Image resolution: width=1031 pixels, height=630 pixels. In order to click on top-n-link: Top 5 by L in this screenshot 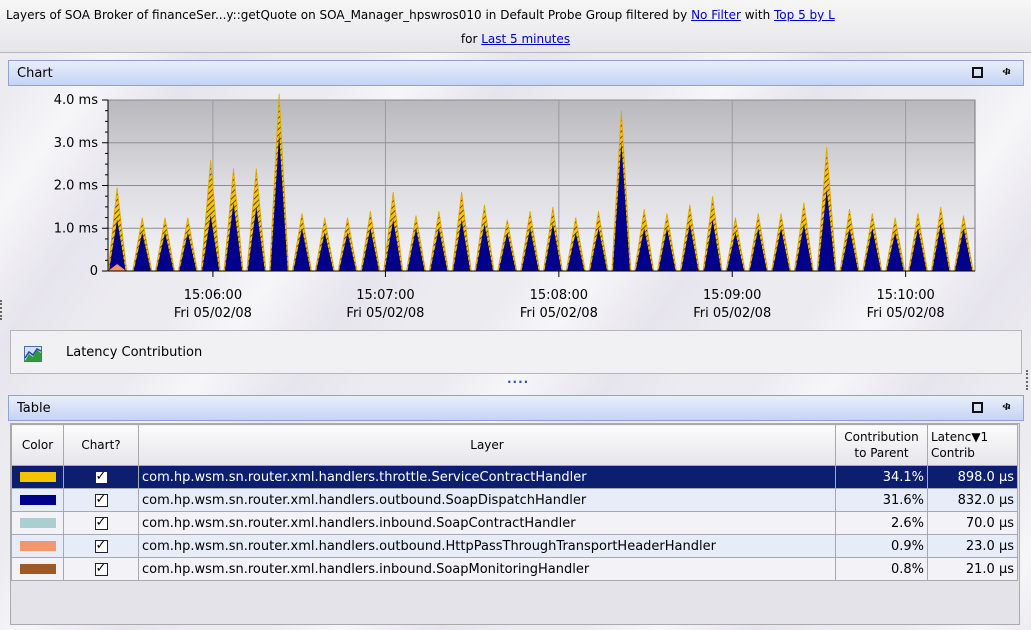, I will do `click(804, 15)`.